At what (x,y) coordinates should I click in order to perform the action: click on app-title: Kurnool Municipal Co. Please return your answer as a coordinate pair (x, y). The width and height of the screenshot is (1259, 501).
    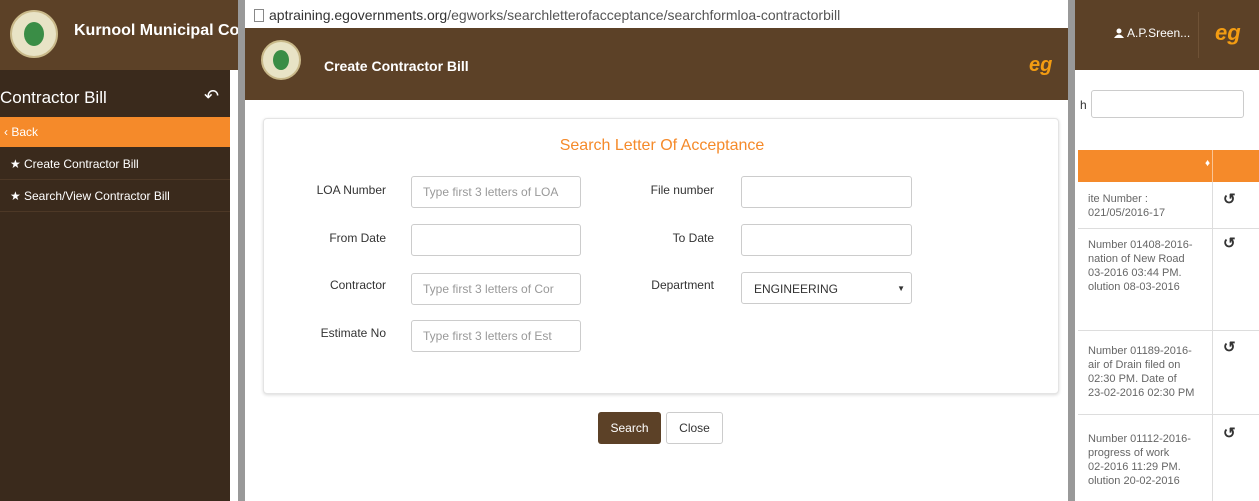
    Looking at the image, I should click on (157, 30).